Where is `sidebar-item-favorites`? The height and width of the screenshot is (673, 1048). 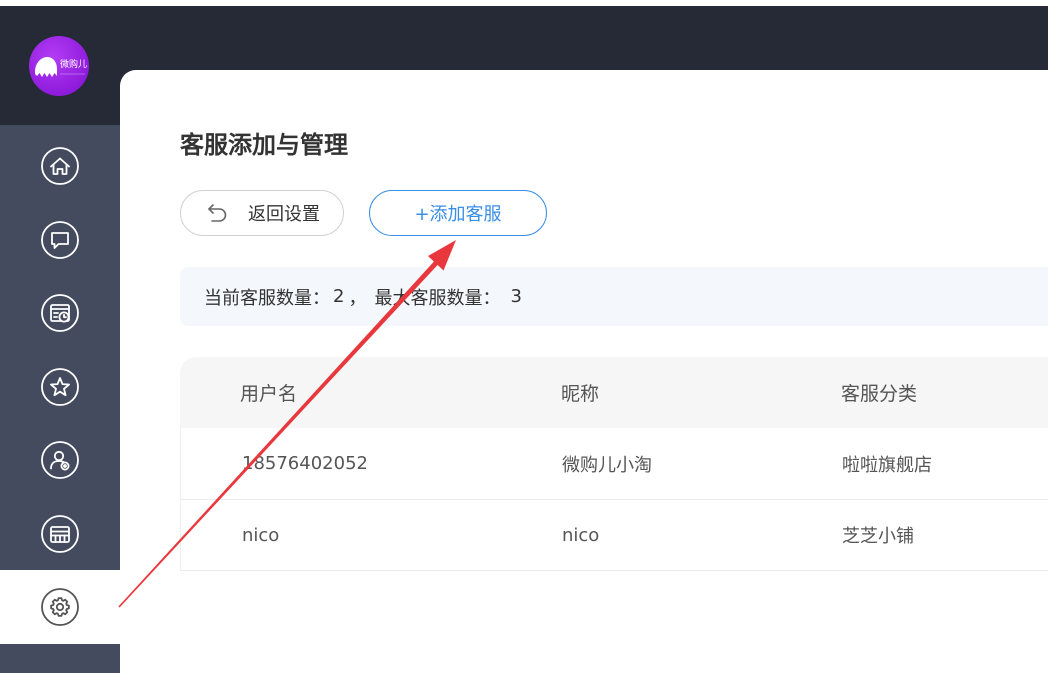
sidebar-item-favorites is located at coordinates (60, 387).